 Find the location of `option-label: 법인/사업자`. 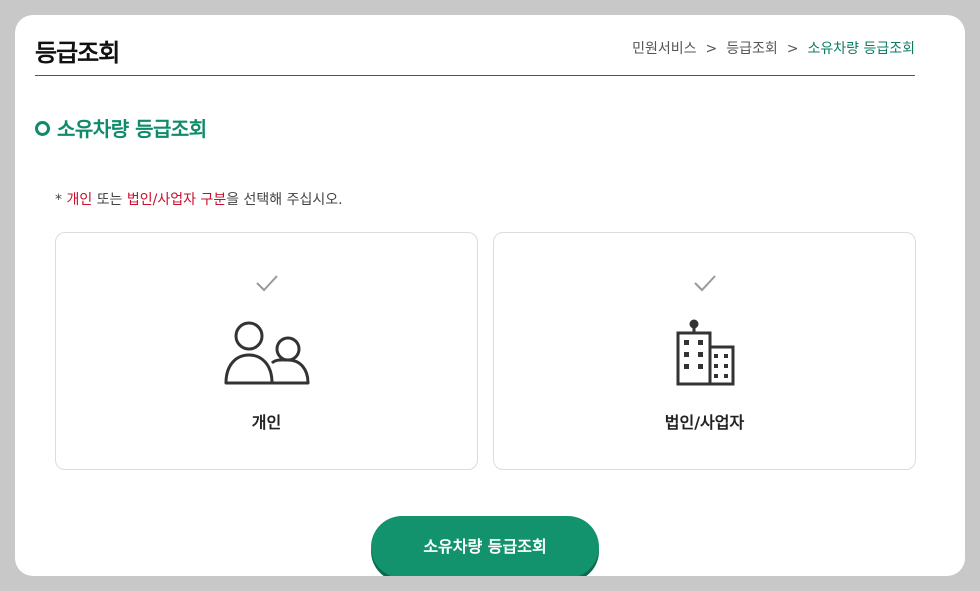

option-label: 법인/사업자 is located at coordinates (704, 422).